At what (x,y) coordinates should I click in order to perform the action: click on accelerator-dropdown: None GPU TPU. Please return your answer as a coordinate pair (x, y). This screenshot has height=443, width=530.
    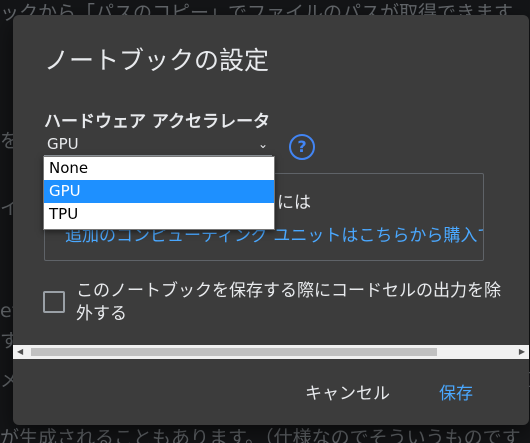
    Looking at the image, I should click on (159, 193).